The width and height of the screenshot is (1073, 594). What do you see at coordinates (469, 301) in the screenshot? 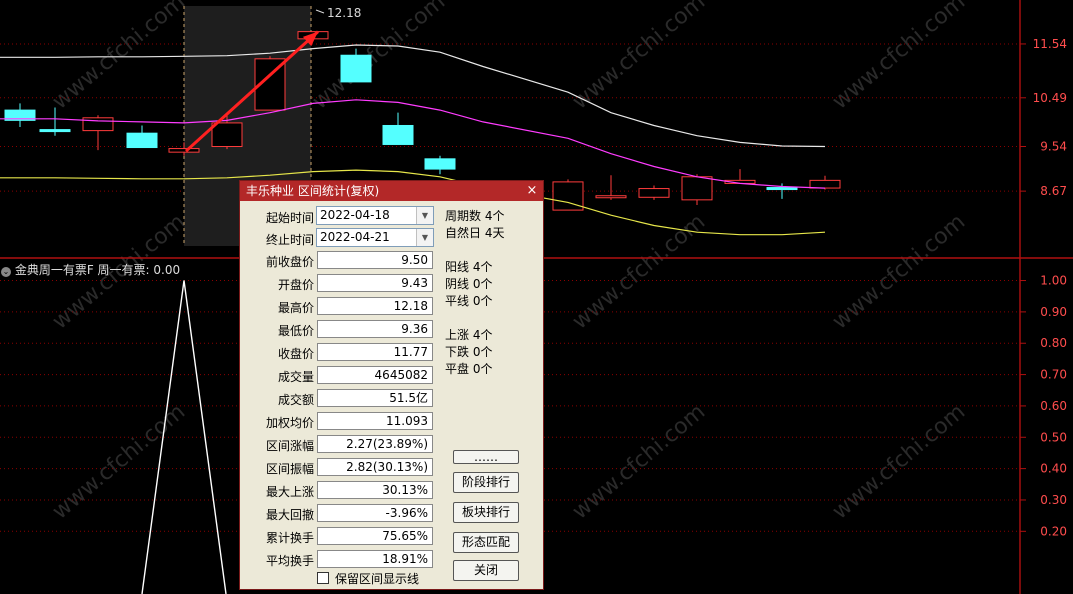
I see `count-stat: 平线 0个` at bounding box center [469, 301].